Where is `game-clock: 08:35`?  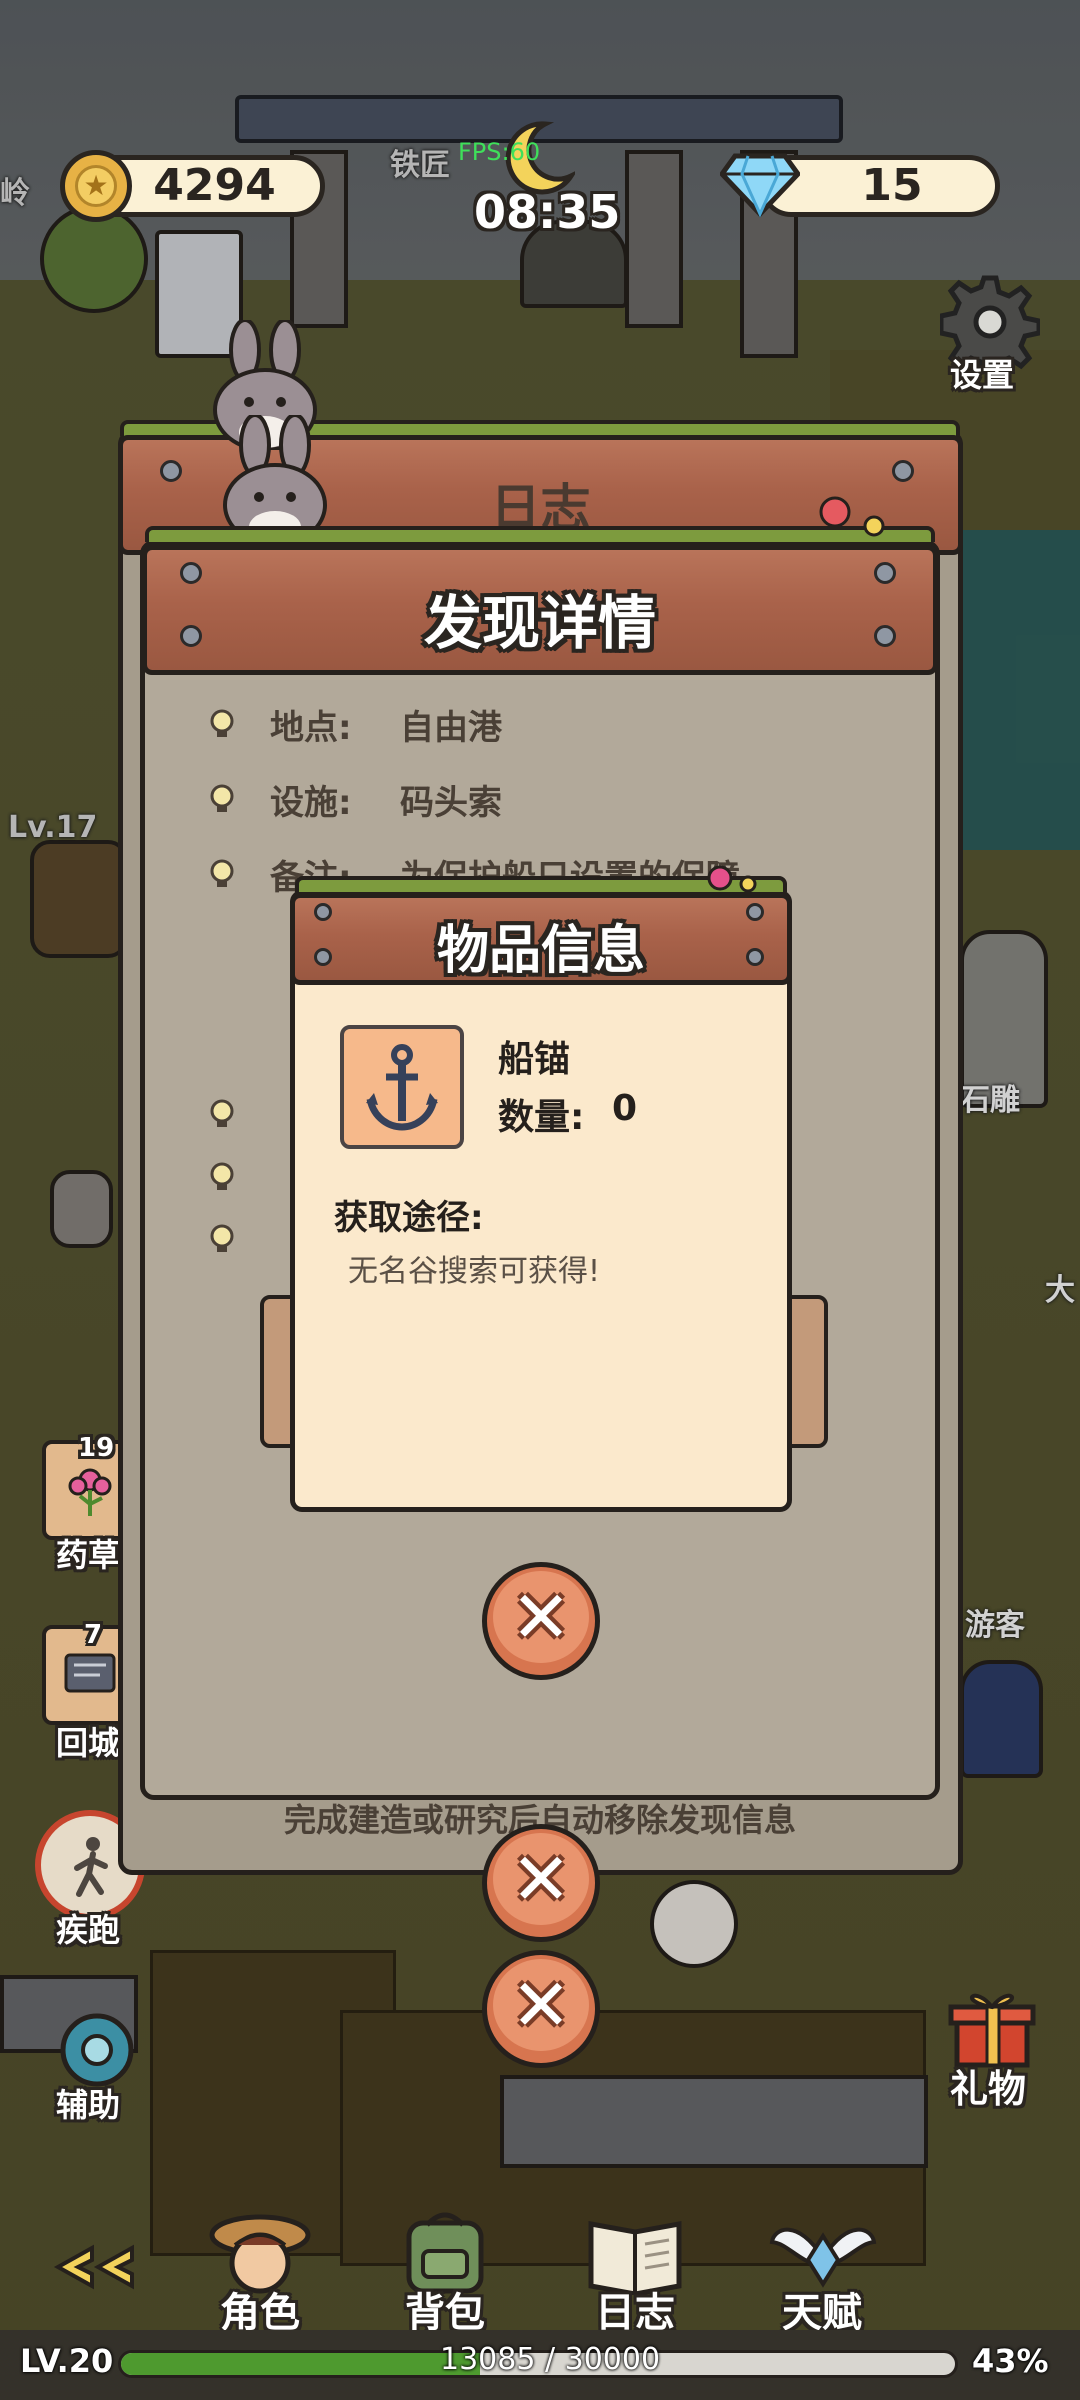 game-clock: 08:35 is located at coordinates (547, 212).